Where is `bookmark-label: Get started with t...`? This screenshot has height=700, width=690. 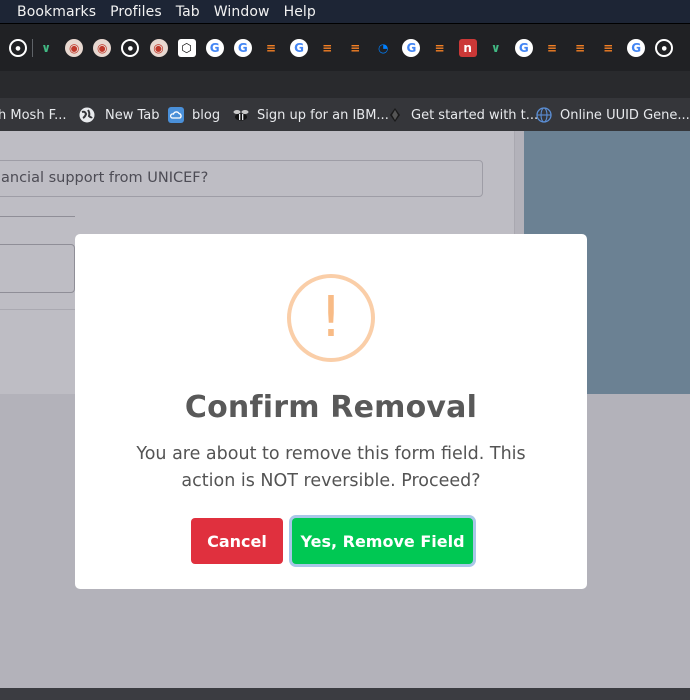 bookmark-label: Get started with t... is located at coordinates (475, 115).